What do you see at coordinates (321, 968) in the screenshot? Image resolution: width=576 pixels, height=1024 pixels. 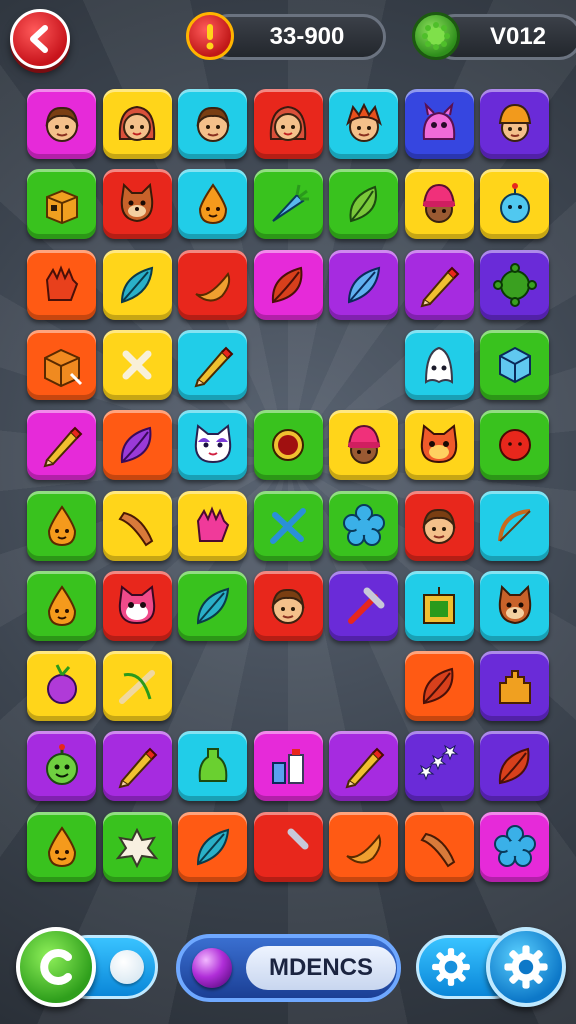 I see `mode-label: MDENCS` at bounding box center [321, 968].